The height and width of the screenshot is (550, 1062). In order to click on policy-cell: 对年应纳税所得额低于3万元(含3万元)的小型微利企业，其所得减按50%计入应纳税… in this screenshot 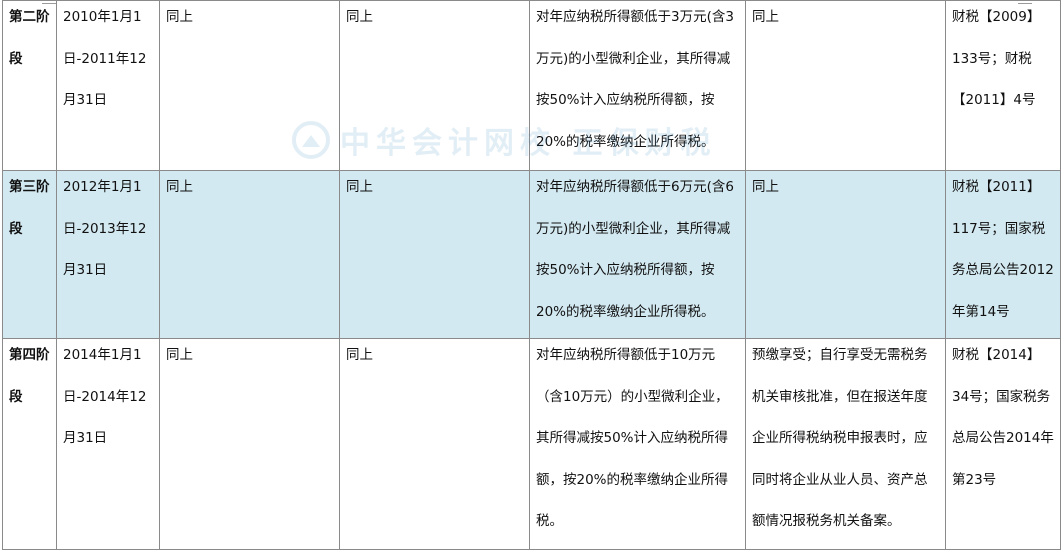, I will do `click(637, 85)`.